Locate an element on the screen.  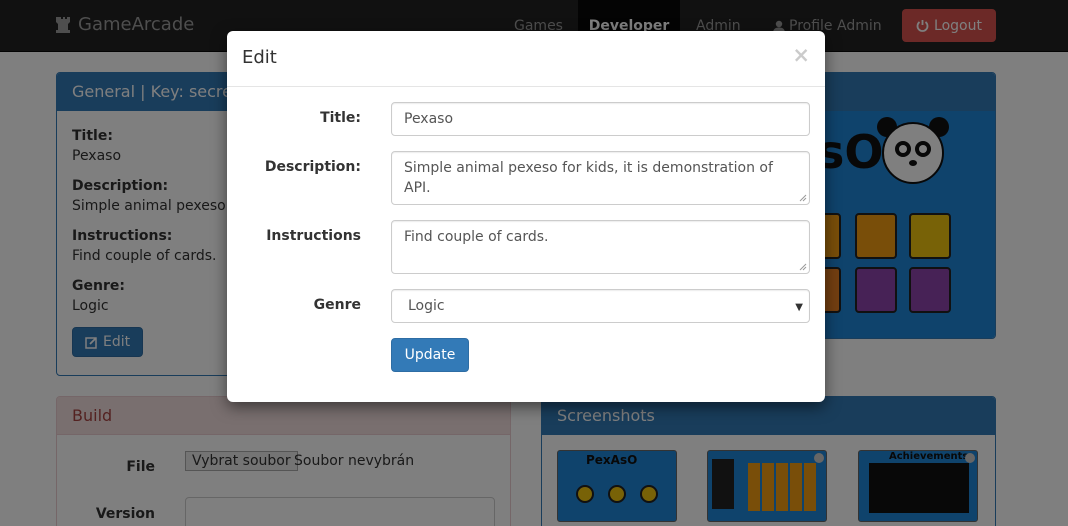
genre-label: Genre is located at coordinates (337, 305).